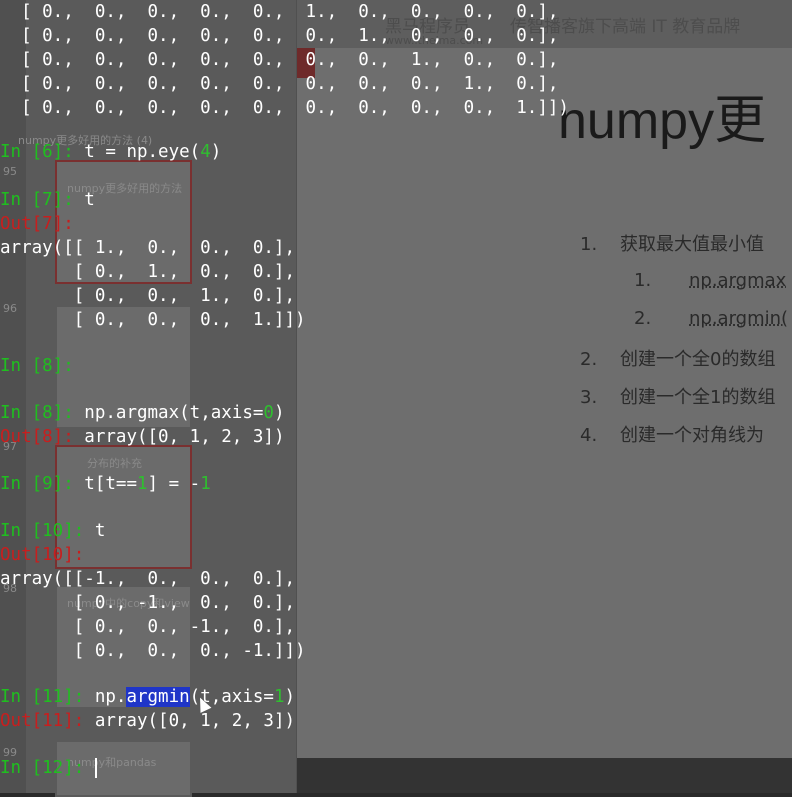  What do you see at coordinates (268, 413) in the screenshot?
I see `code-number: 0` at bounding box center [268, 413].